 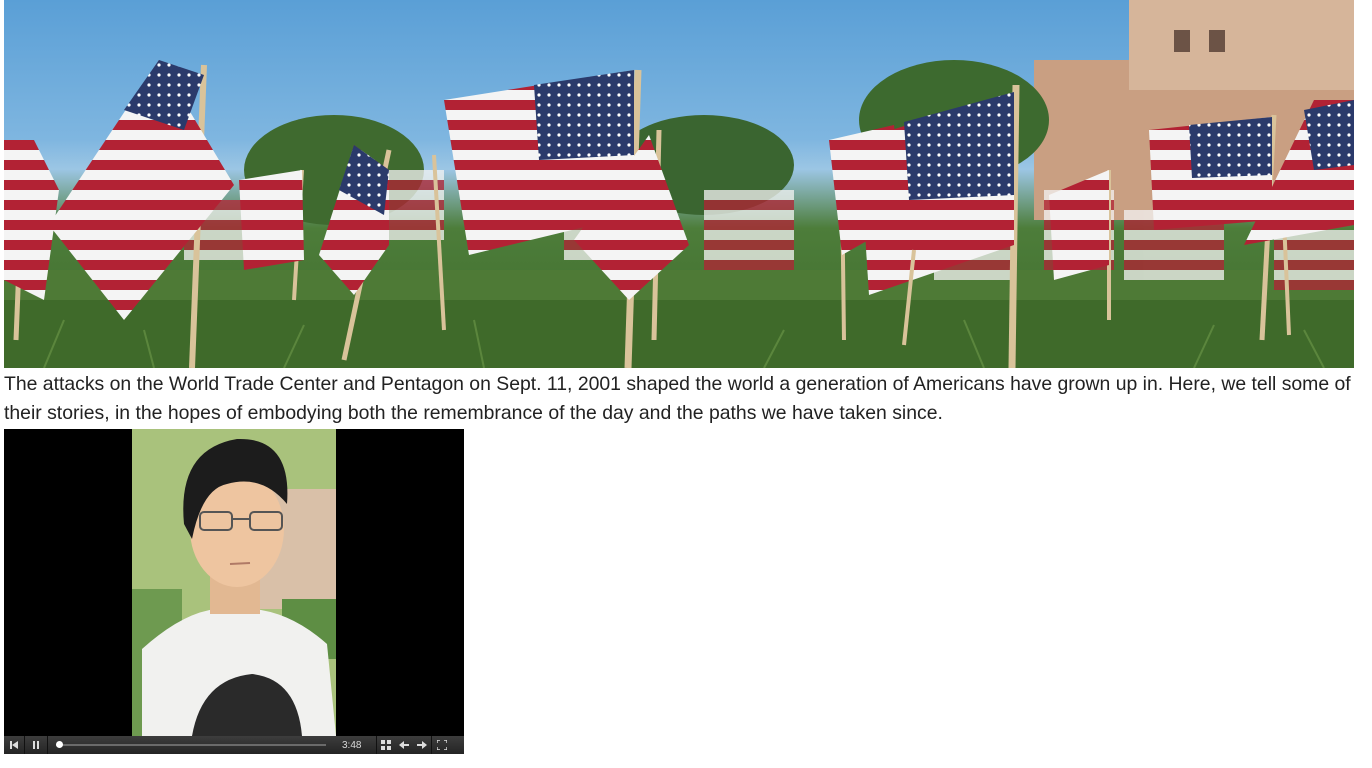 I want to click on control-divider, so click(x=47, y=745).